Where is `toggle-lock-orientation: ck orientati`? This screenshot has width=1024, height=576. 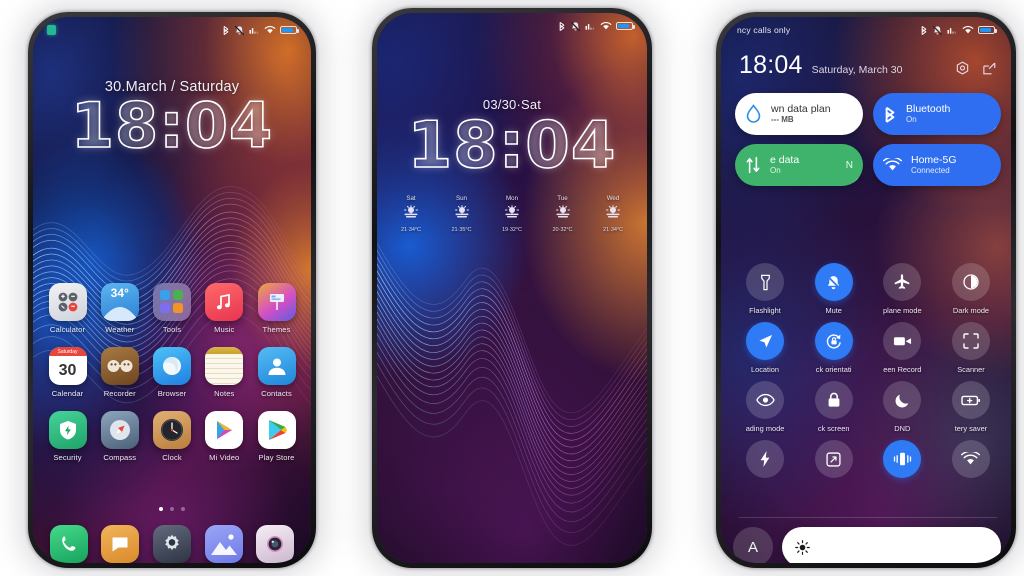 toggle-lock-orientation: ck orientati is located at coordinates (834, 348).